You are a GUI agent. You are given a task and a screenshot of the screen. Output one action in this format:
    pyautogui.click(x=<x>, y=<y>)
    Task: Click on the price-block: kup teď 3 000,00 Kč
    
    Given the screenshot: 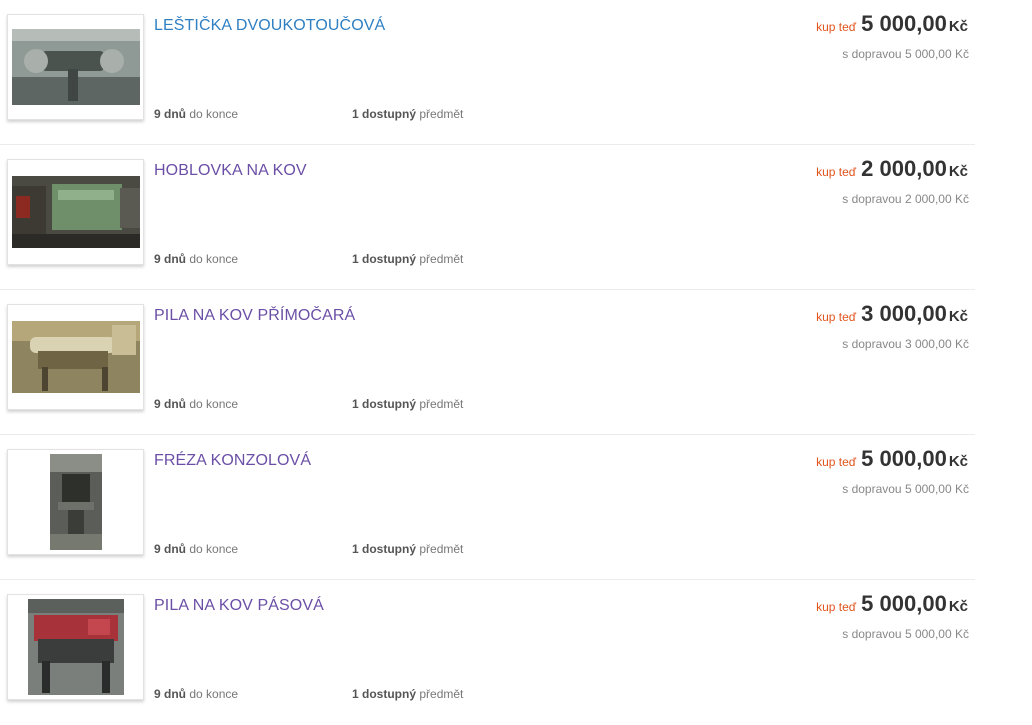 What is the action you would take?
    pyautogui.click(x=892, y=314)
    